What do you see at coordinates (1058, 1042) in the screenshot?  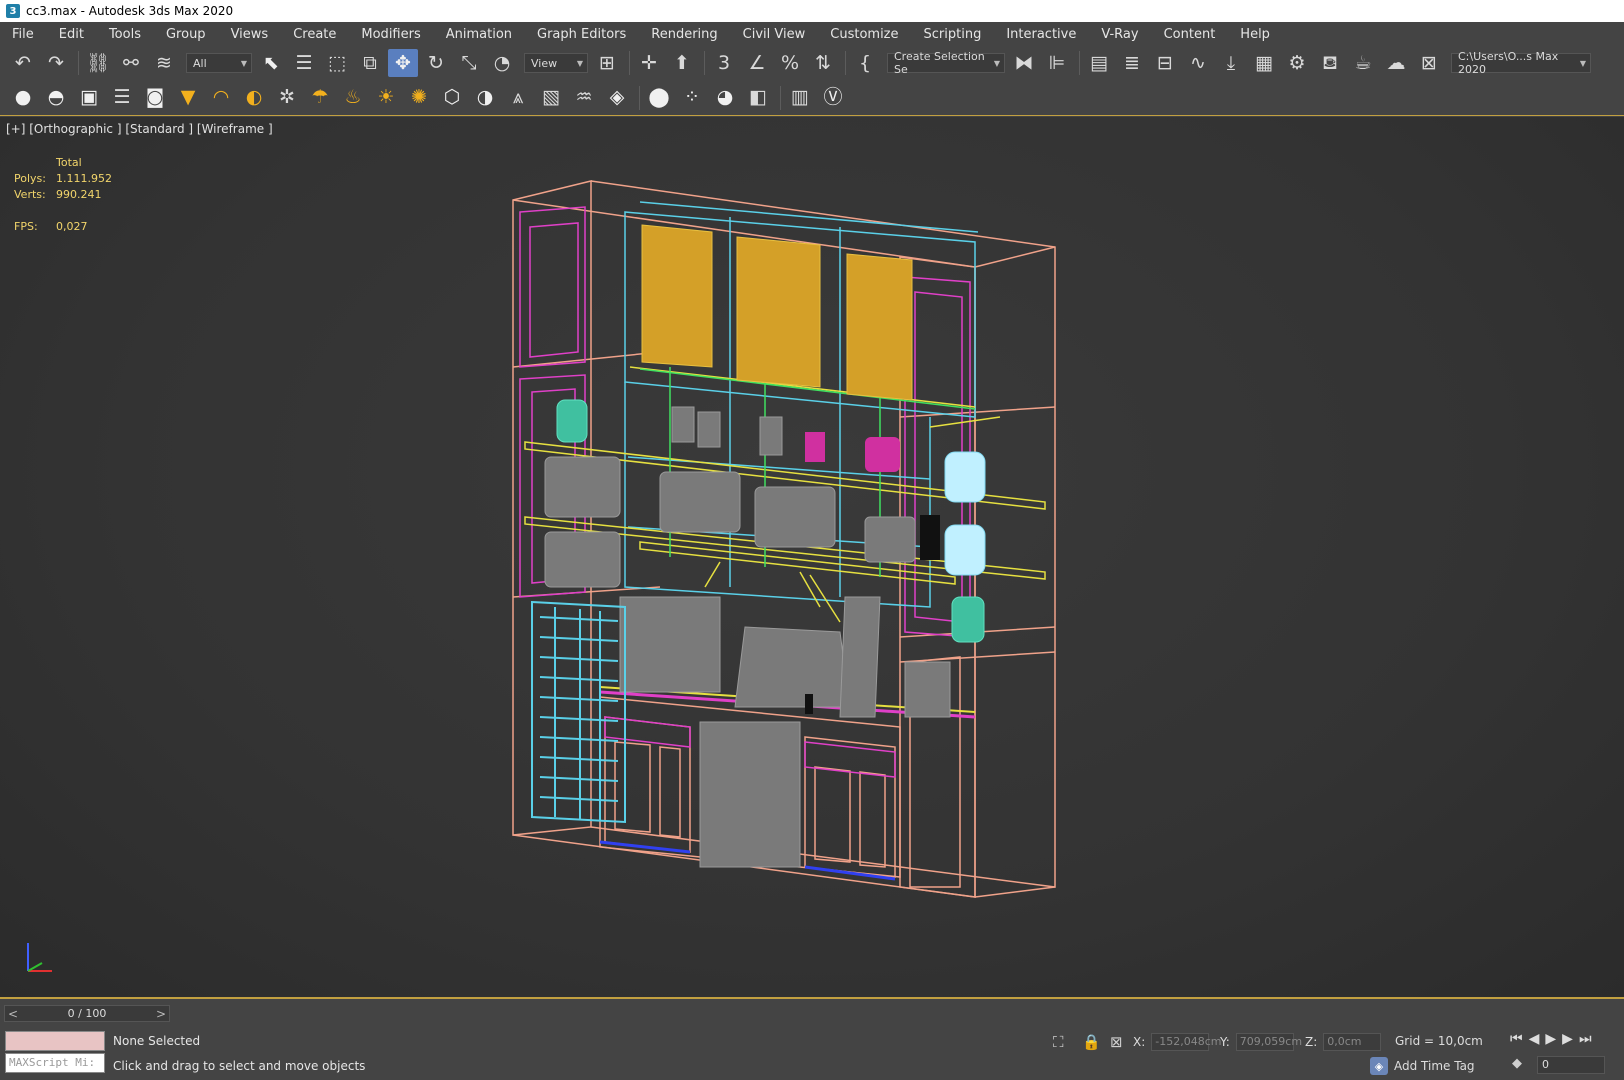 I see `isolate-selection-icon: ⛶` at bounding box center [1058, 1042].